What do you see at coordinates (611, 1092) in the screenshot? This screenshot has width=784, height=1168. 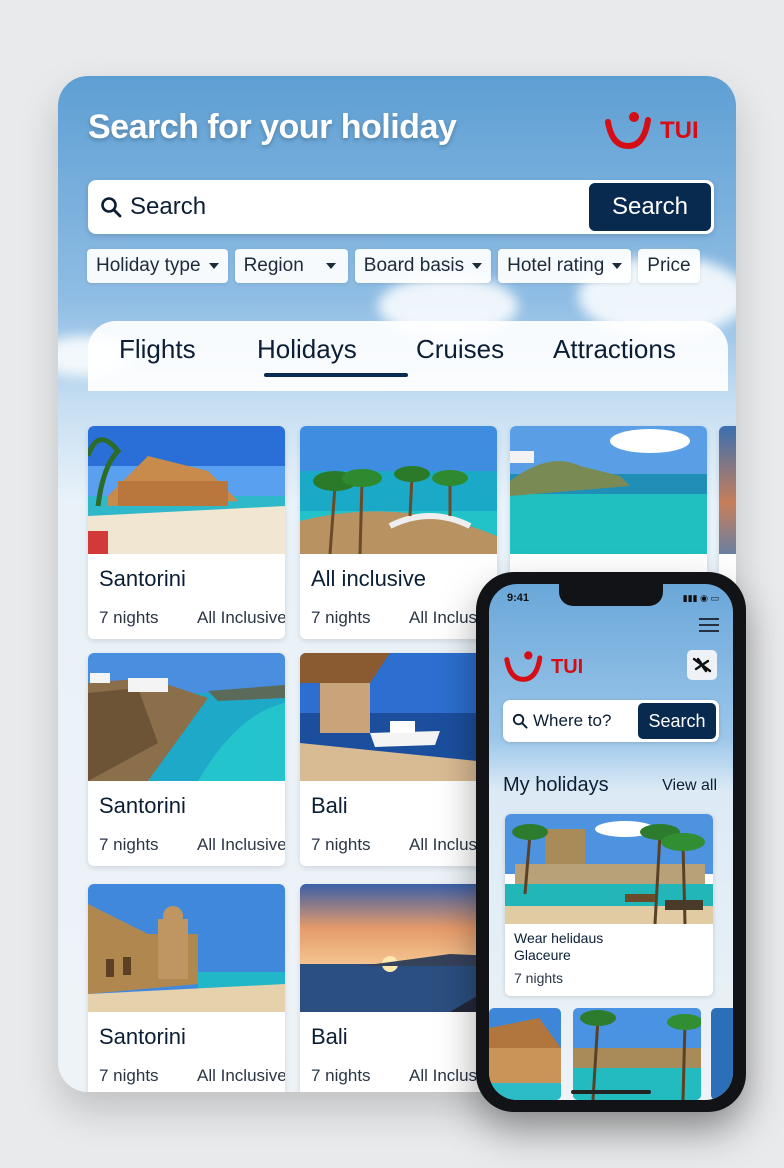 I see `home-indicator` at bounding box center [611, 1092].